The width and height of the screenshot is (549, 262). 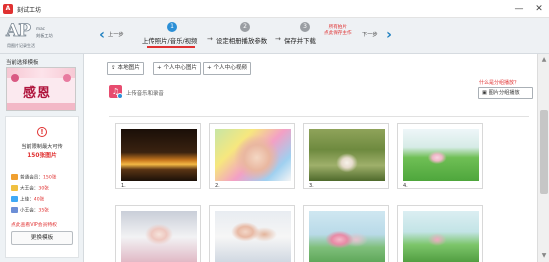 I want to click on limit-text: 当前限制最大可传, so click(x=42, y=147).